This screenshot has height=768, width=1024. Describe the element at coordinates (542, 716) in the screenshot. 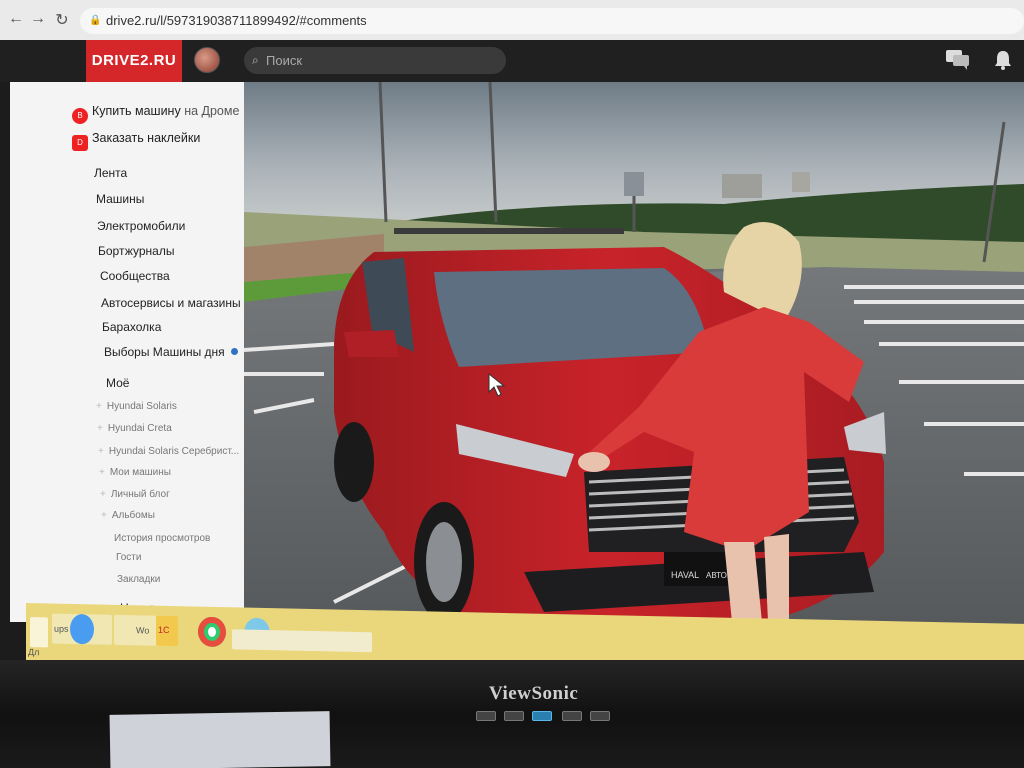

I see `power-button` at that location.